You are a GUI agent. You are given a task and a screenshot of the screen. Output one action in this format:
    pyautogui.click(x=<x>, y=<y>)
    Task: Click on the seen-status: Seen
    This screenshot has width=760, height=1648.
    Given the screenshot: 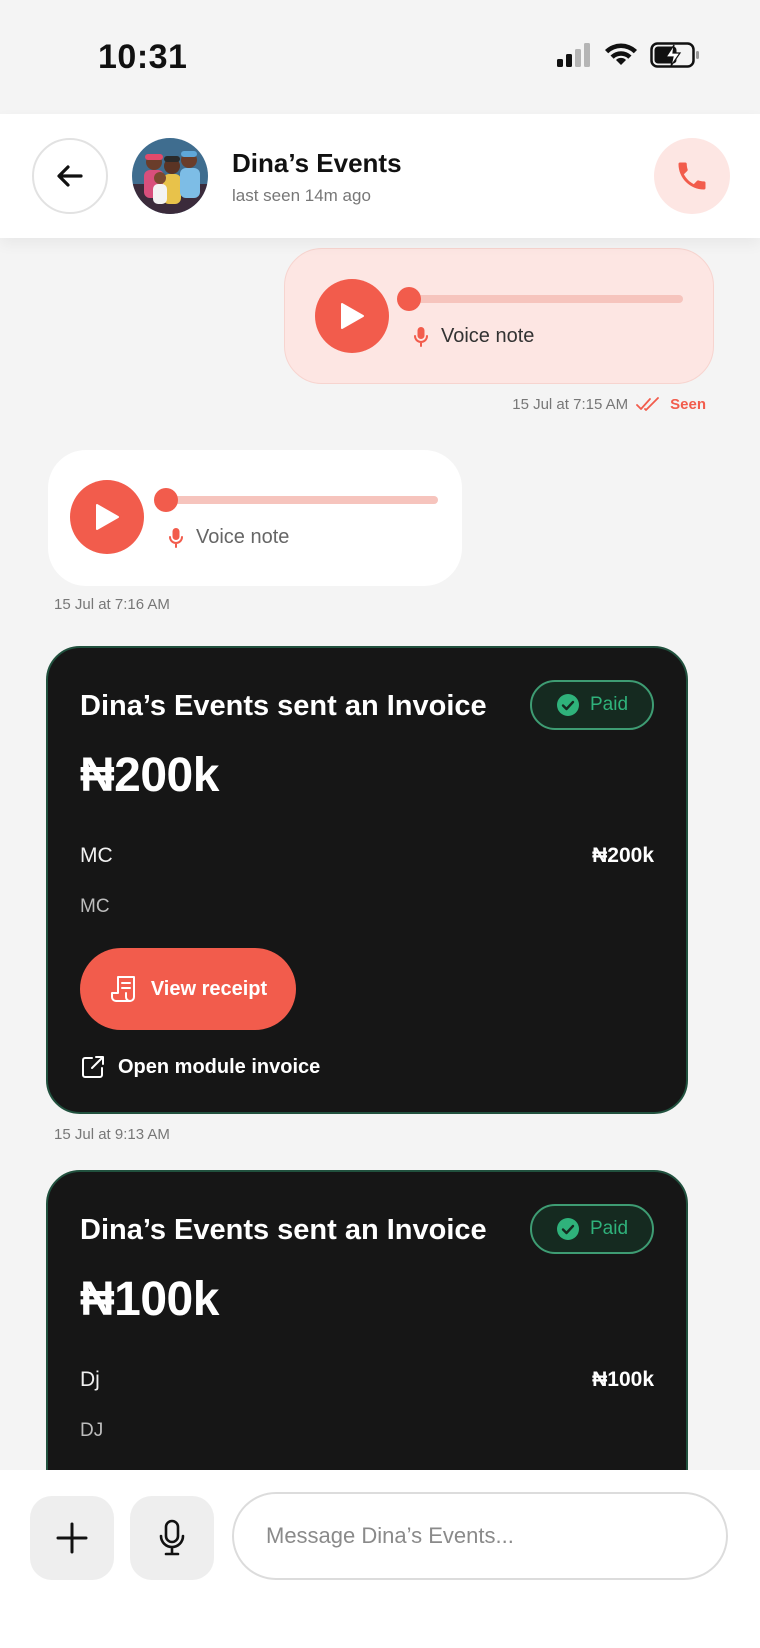 What is the action you would take?
    pyautogui.click(x=688, y=404)
    